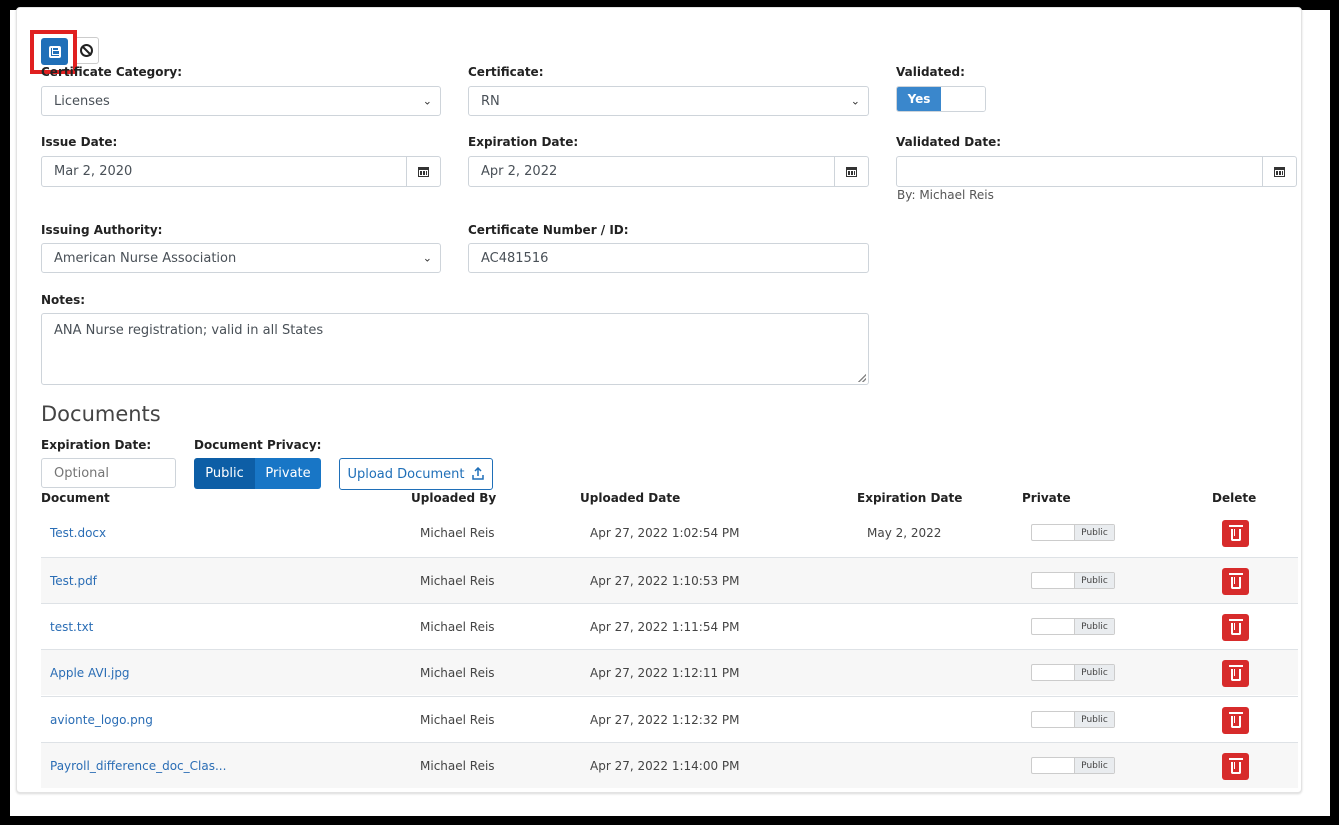  What do you see at coordinates (145, 258) in the screenshot?
I see `issuing-authority-value: American Nurse Association` at bounding box center [145, 258].